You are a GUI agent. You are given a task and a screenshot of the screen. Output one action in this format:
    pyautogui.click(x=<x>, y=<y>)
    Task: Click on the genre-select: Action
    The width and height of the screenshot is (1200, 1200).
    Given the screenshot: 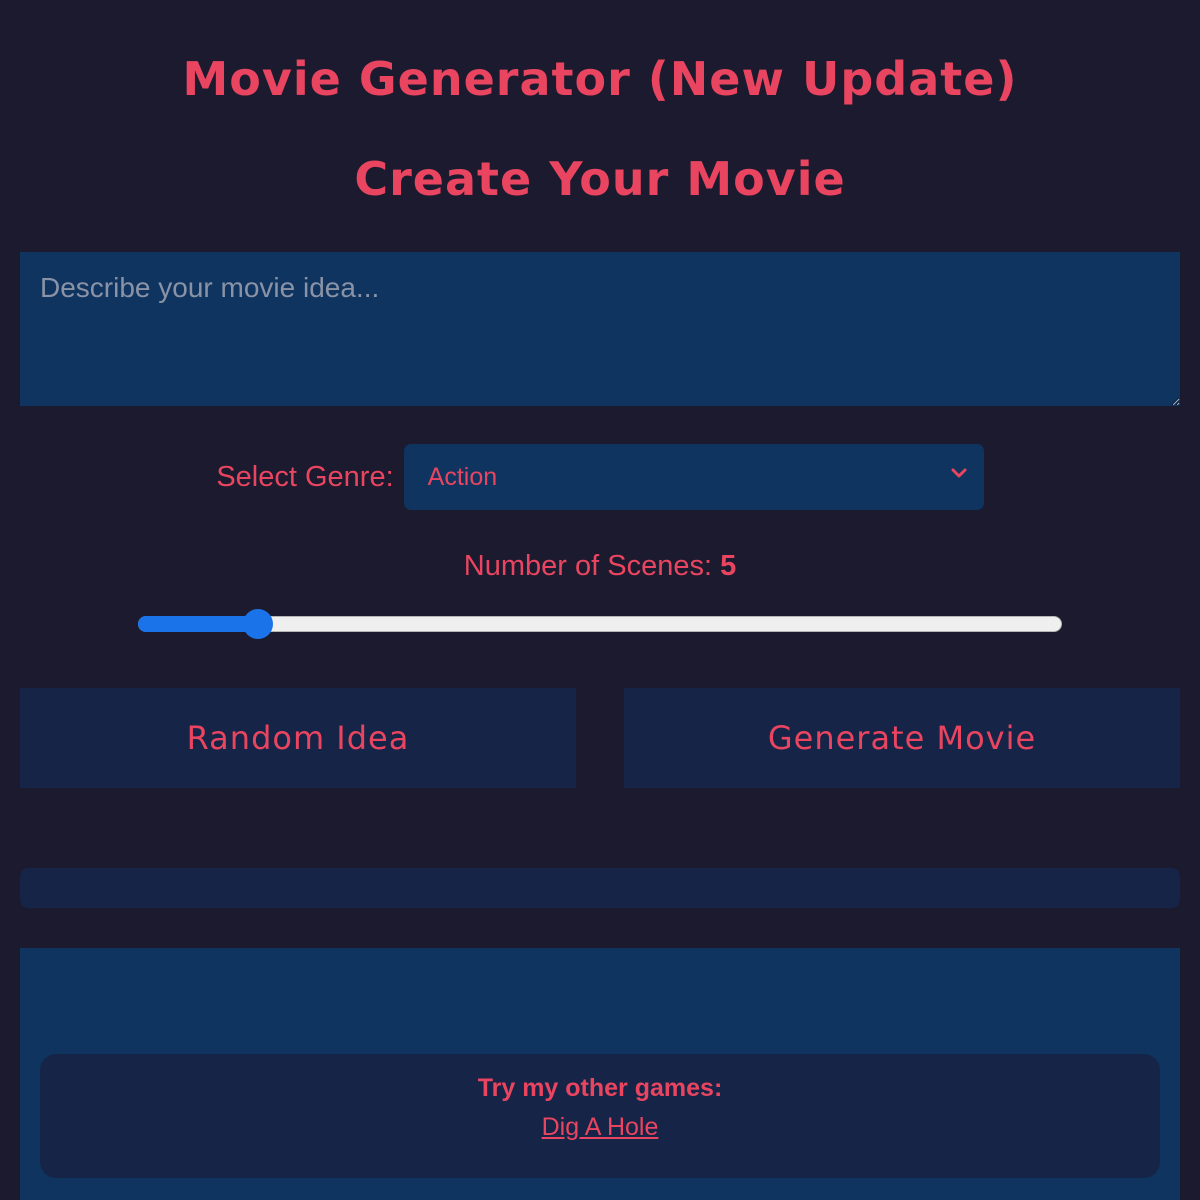 What is the action you would take?
    pyautogui.click(x=693, y=477)
    